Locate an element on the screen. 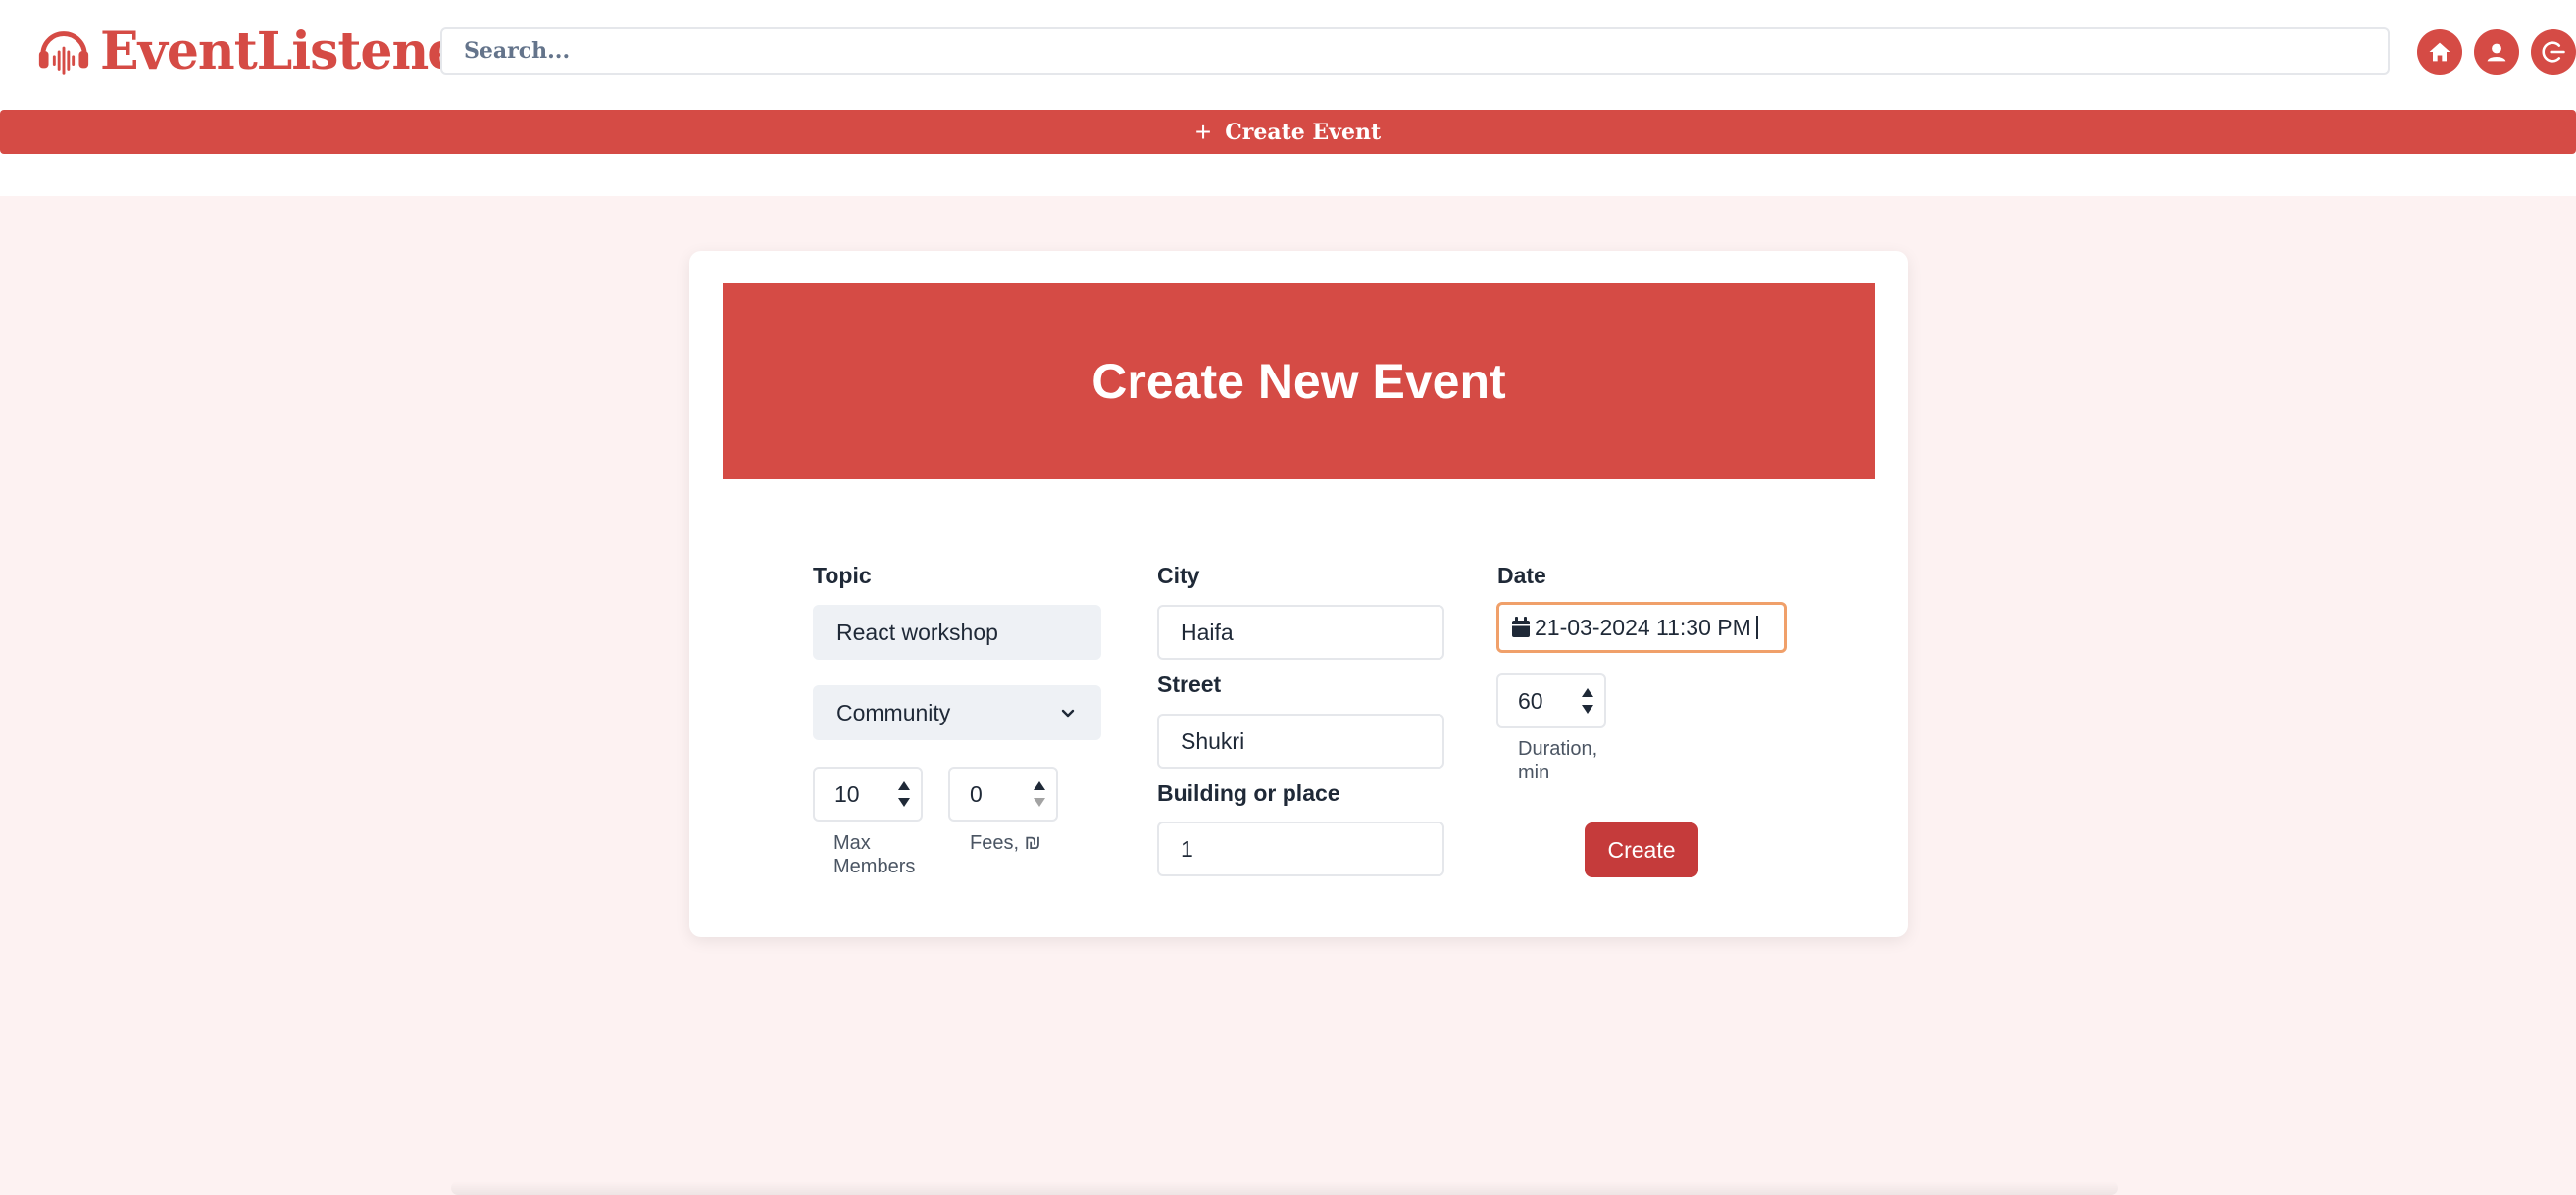 This screenshot has height=1195, width=2576. category-select: Community is located at coordinates (957, 713).